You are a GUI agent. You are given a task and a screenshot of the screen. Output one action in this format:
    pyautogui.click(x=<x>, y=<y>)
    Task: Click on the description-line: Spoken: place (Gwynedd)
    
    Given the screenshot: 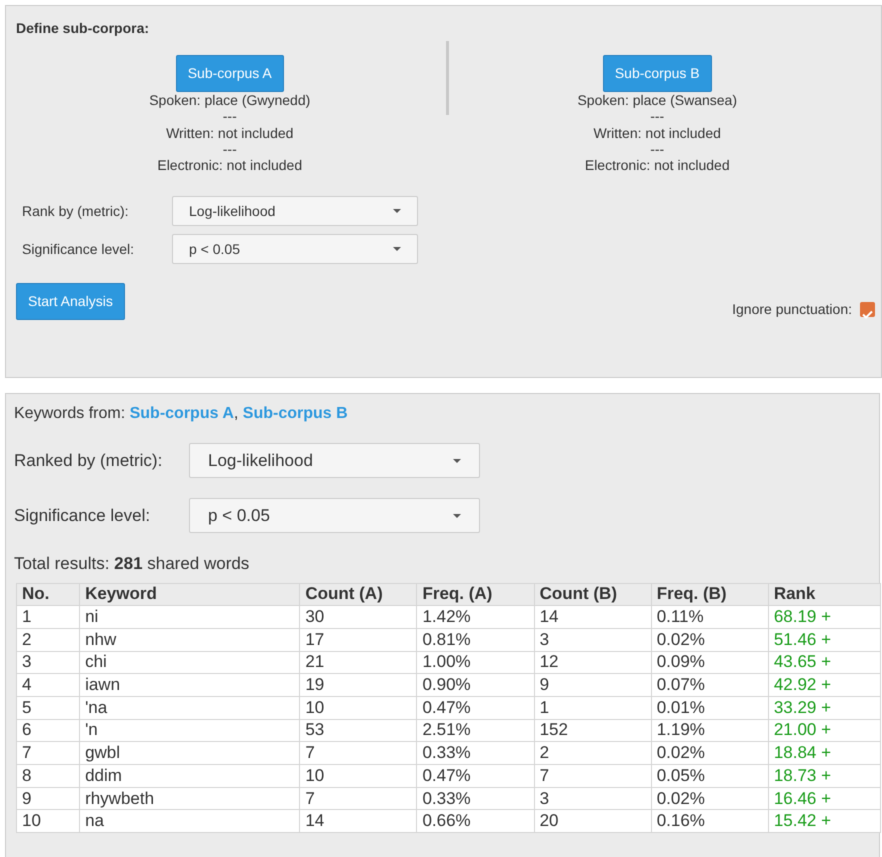 What is the action you would take?
    pyautogui.click(x=229, y=100)
    